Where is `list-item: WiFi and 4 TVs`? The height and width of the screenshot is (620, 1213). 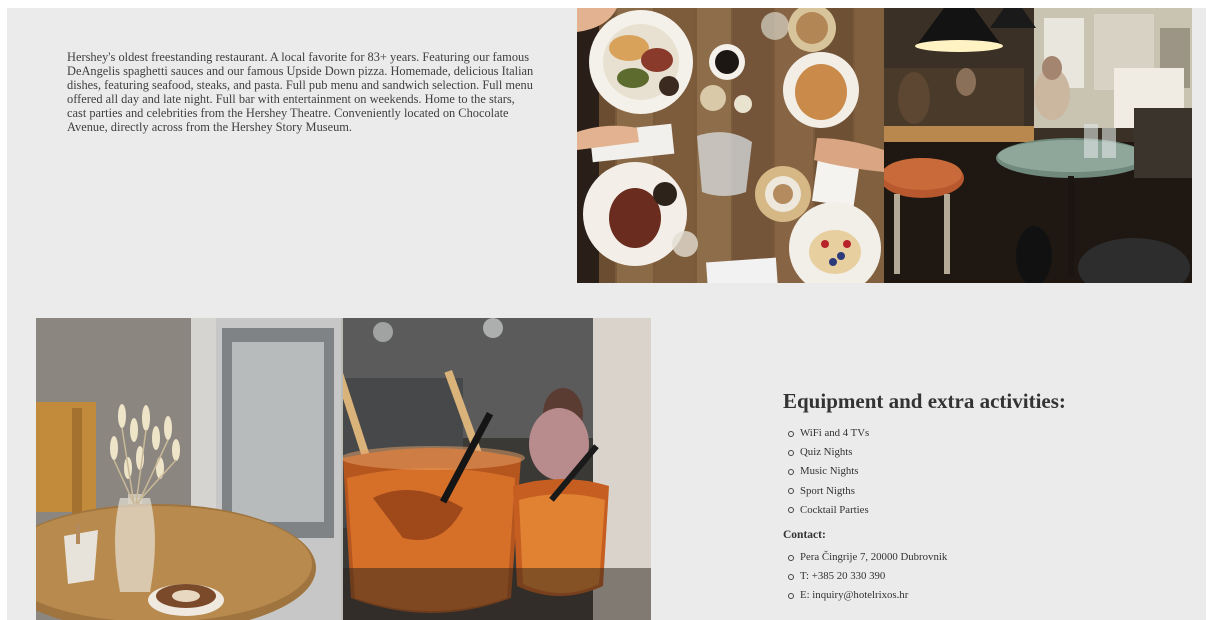 list-item: WiFi and 4 TVs is located at coordinates (985, 433).